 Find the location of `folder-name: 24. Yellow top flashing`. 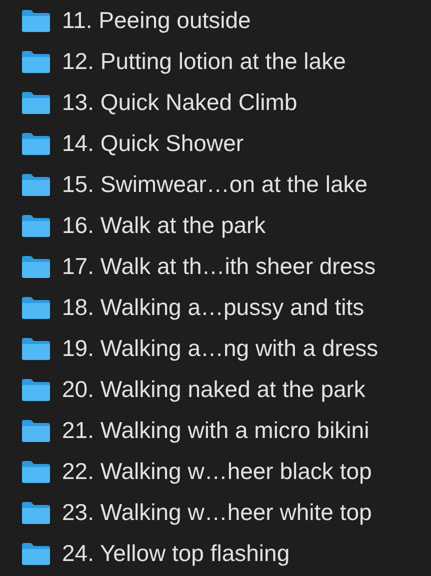

folder-name: 24. Yellow top flashing is located at coordinates (176, 553).